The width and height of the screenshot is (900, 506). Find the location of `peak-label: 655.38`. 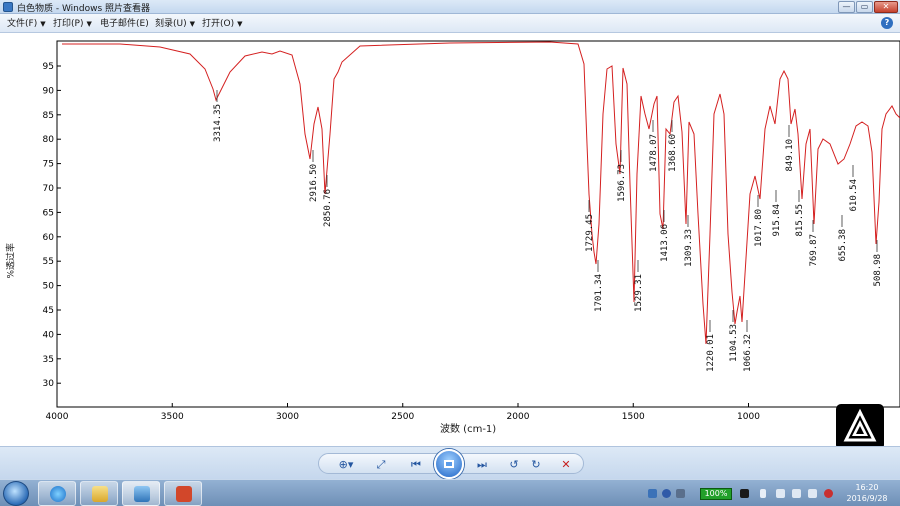

peak-label: 655.38 is located at coordinates (843, 245).